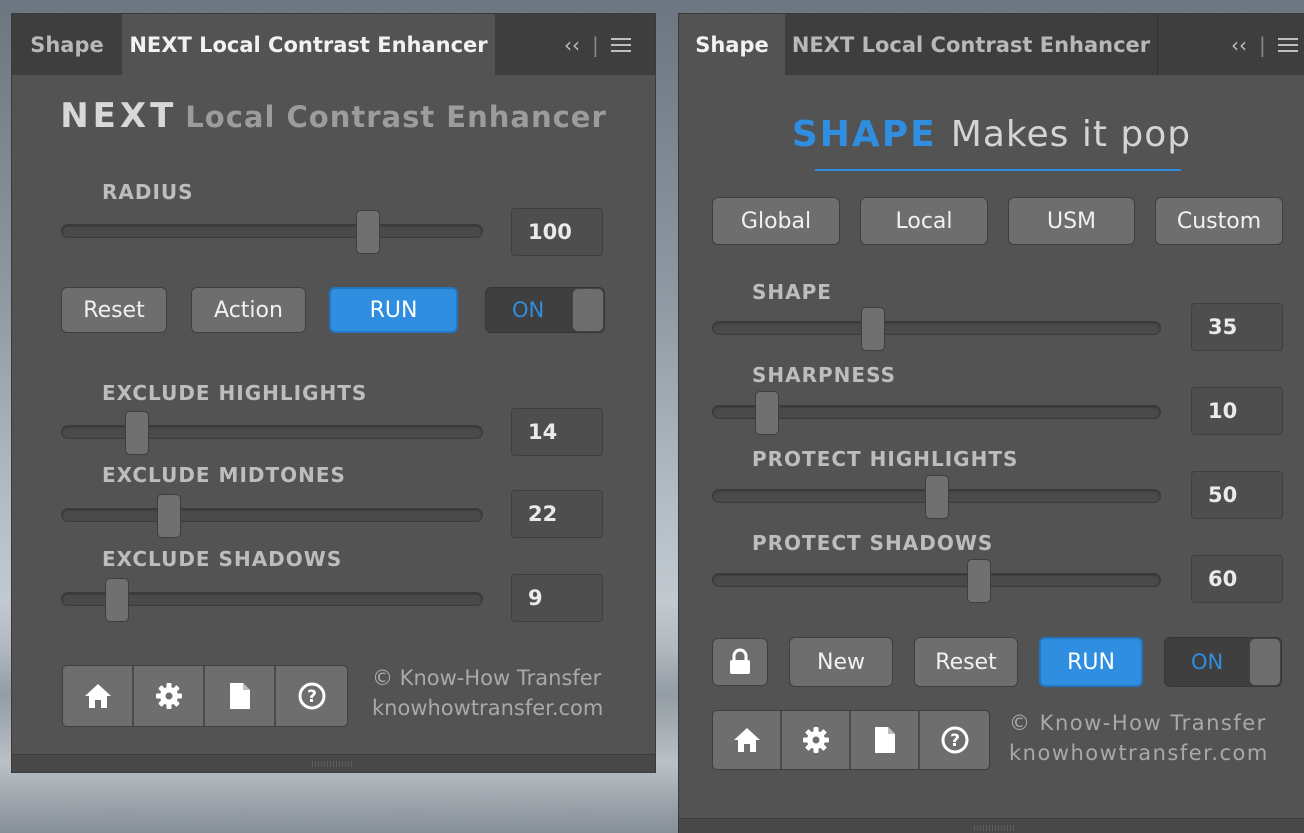 Image resolution: width=1304 pixels, height=833 pixels. I want to click on slider-track-protect-shadows, so click(936, 580).